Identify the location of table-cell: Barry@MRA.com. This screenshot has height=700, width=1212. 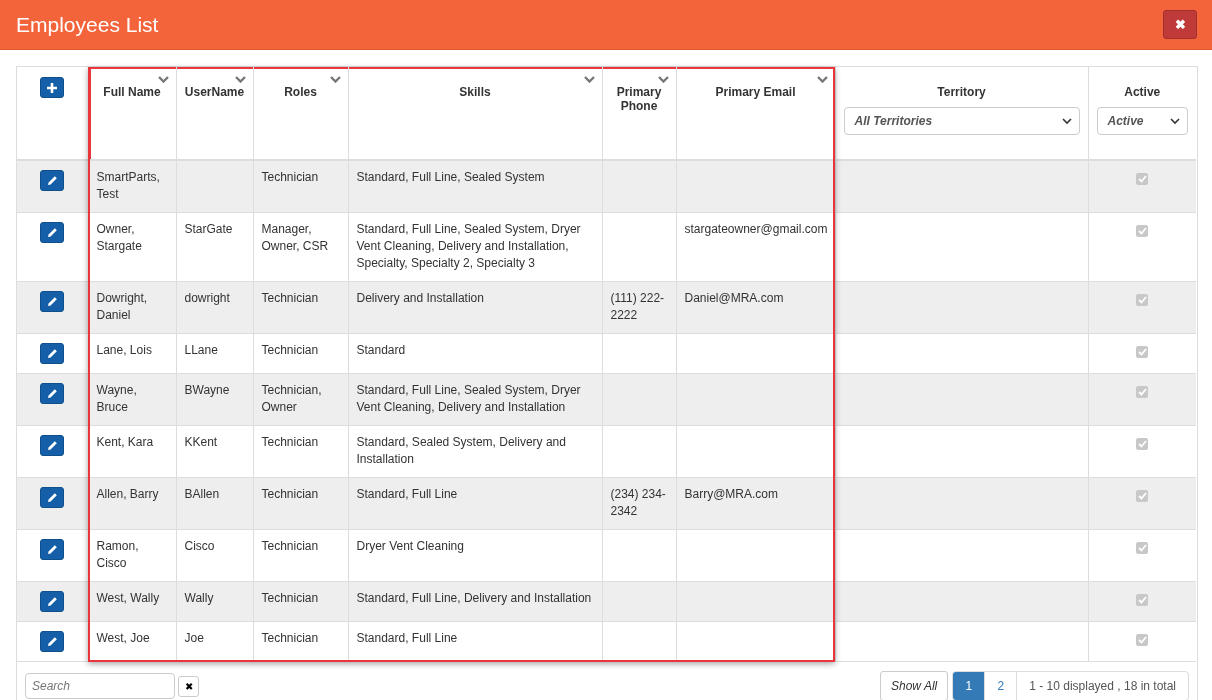
(731, 494).